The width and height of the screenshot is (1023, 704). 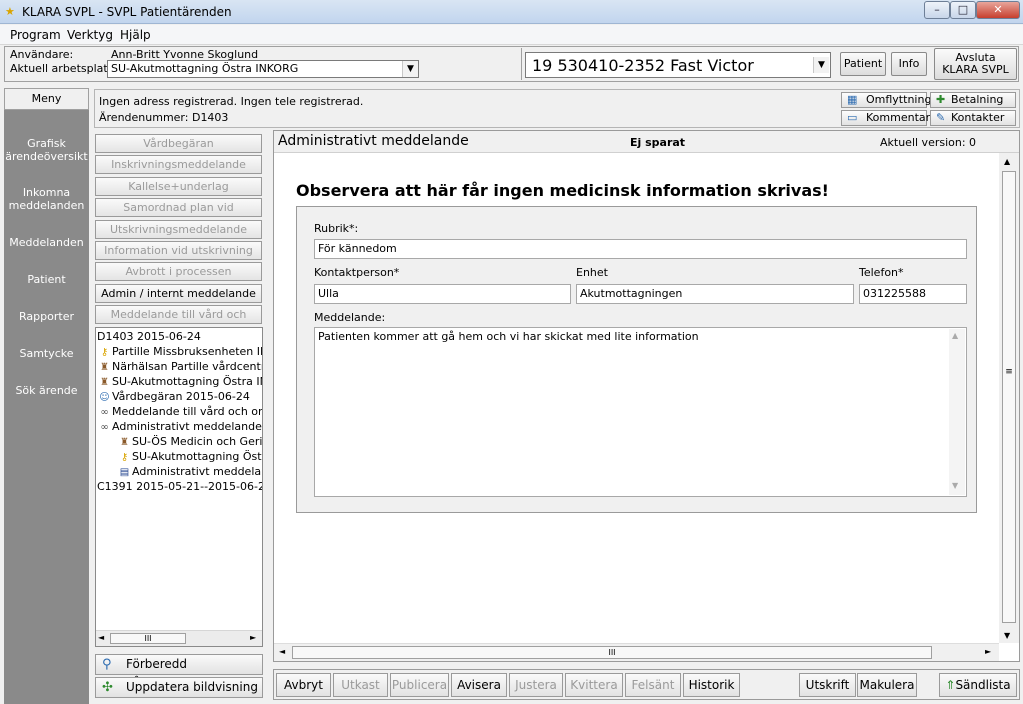 I want to click on tree-item: ♜SU-Akutmottagning Östra INKOR, so click(x=179, y=381).